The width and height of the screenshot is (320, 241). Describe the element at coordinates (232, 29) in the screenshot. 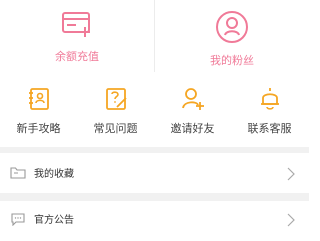

I see `user-circle-icon` at that location.